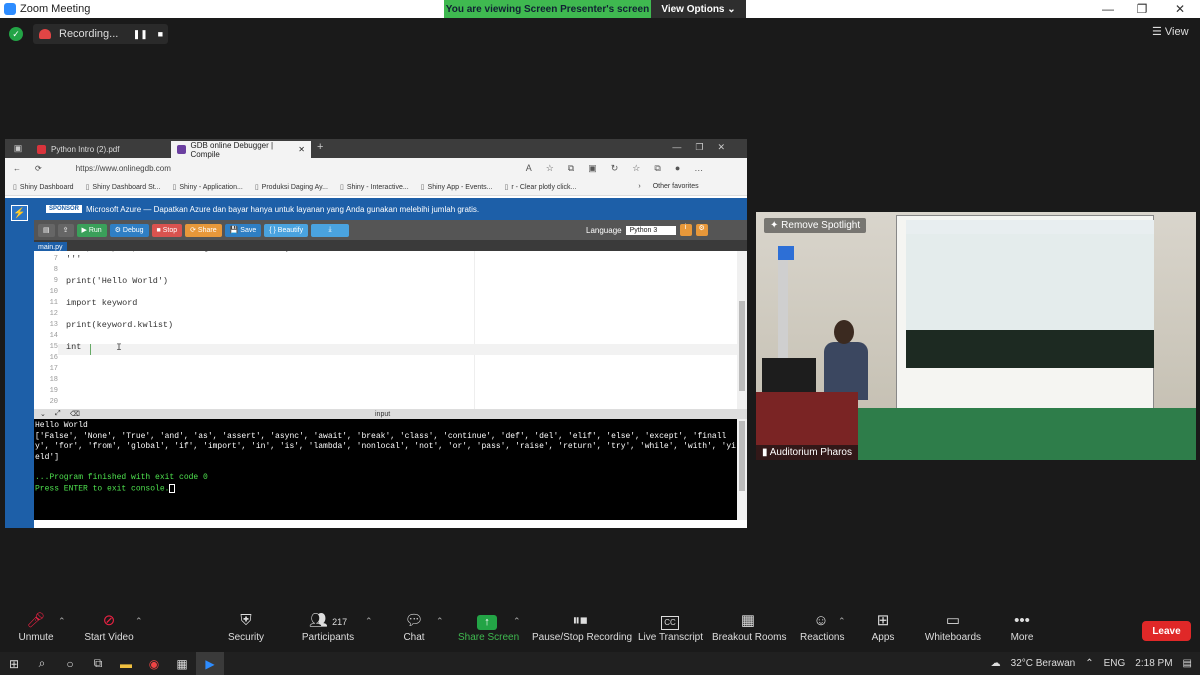  Describe the element at coordinates (18, 148) in the screenshot. I see `tab-actions-icon: ▣` at that location.